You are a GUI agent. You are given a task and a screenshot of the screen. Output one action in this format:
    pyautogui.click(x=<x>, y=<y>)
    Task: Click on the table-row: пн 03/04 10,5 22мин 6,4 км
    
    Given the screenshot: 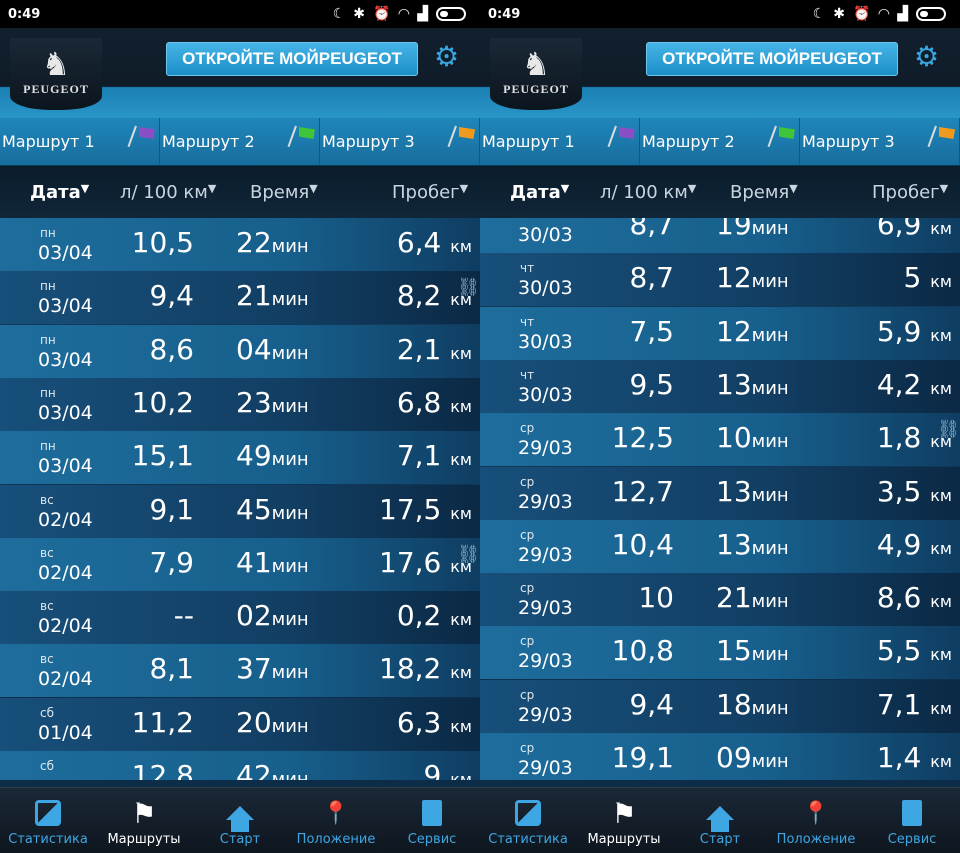 What is the action you would take?
    pyautogui.click(x=240, y=244)
    